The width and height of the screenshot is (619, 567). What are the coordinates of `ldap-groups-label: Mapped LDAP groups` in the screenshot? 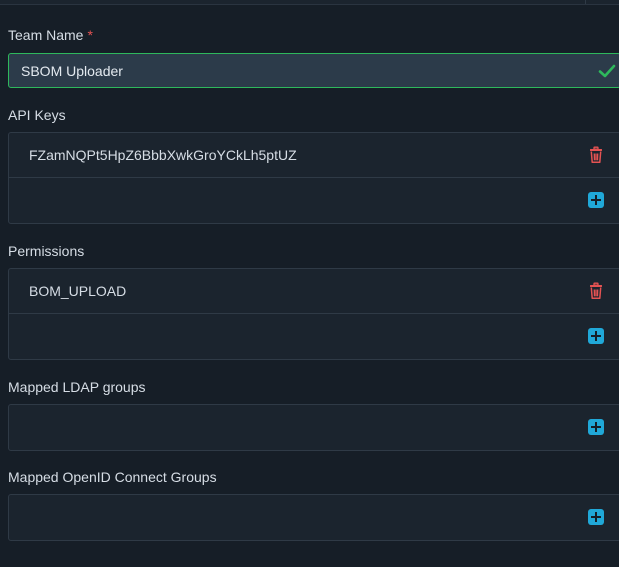 It's located at (77, 387).